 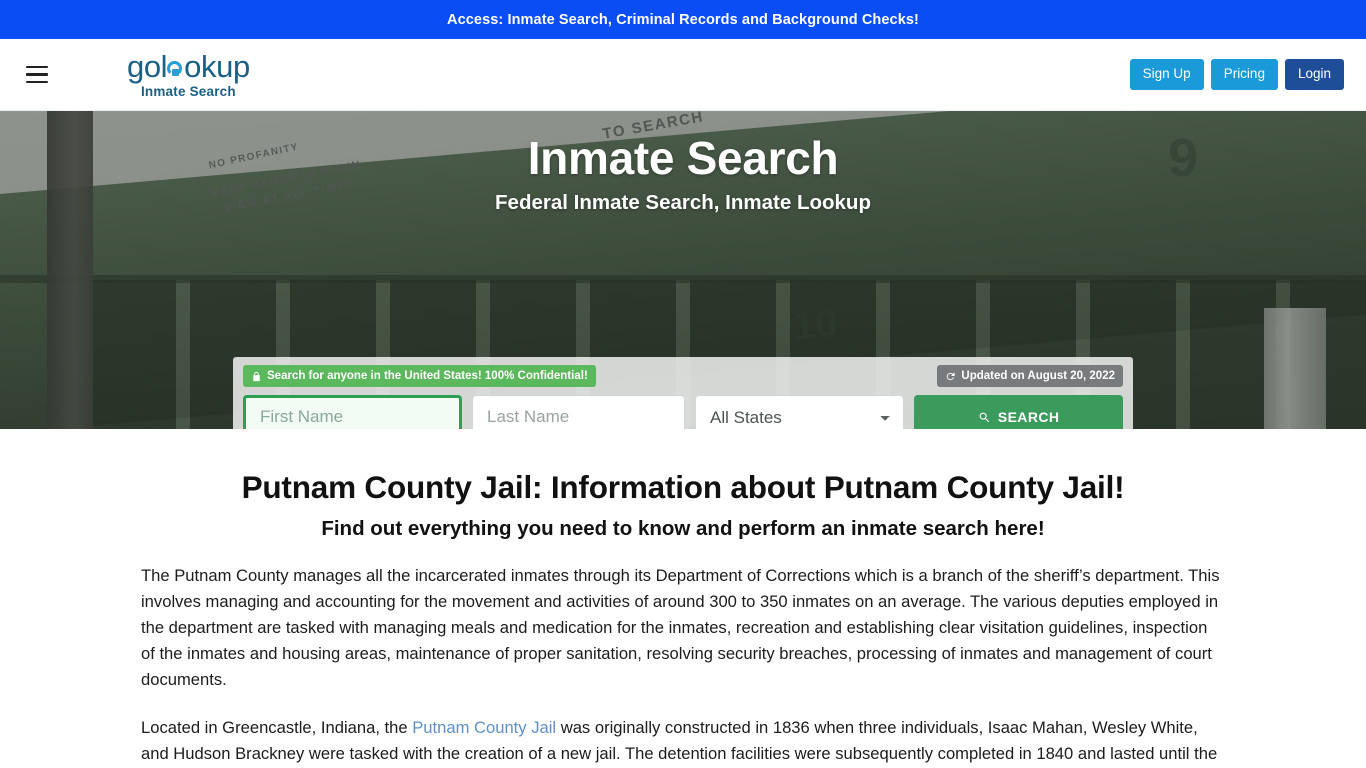 I want to click on magnifier-handle, so click(x=175, y=72).